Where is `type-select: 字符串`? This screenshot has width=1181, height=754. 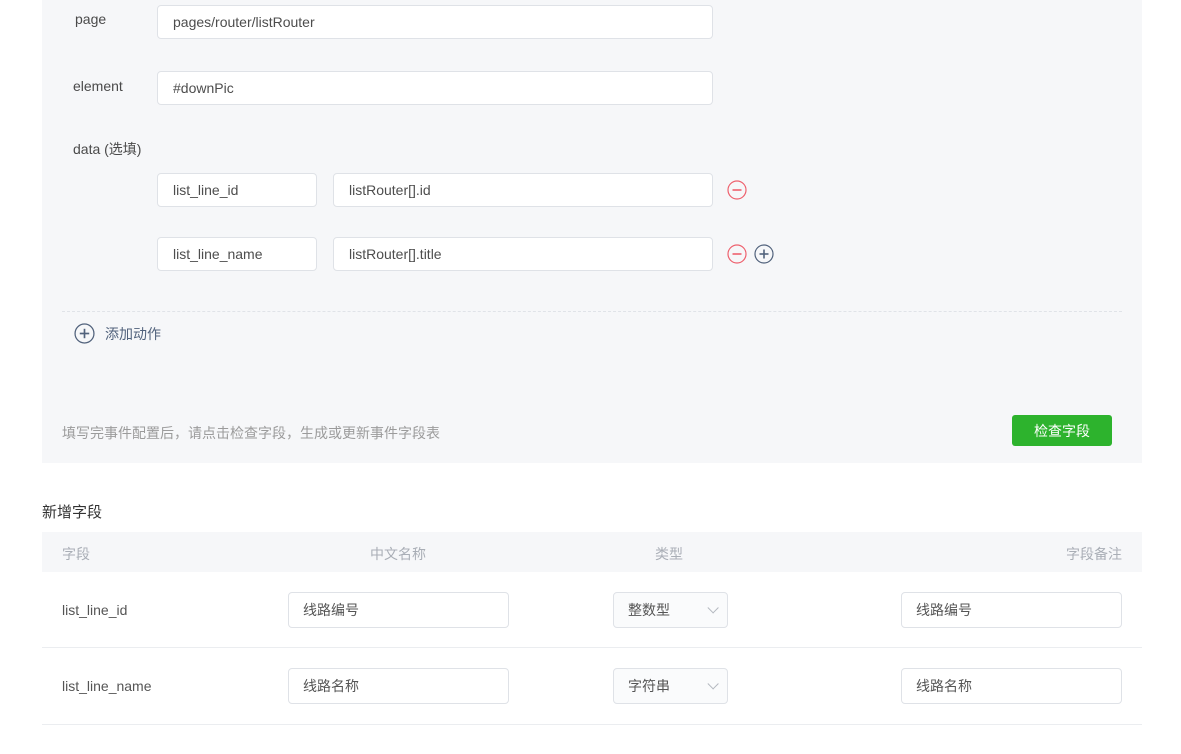
type-select: 字符串 is located at coordinates (670, 686).